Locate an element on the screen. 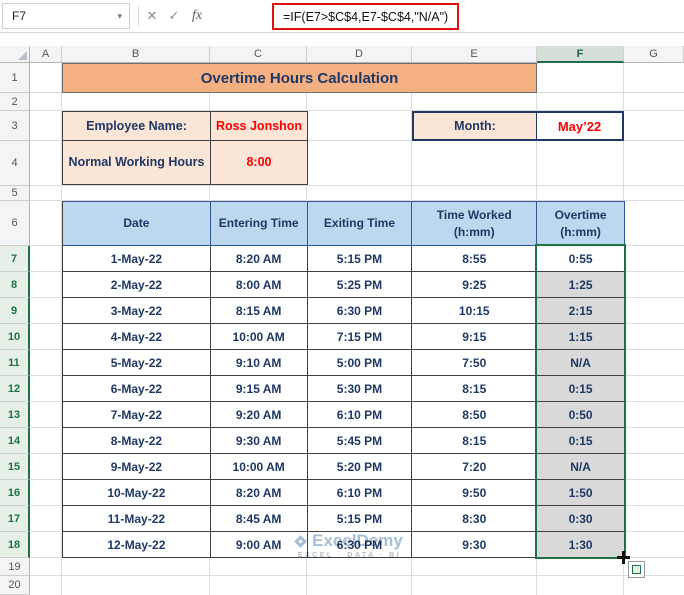  row-header-18: 18 is located at coordinates (15, 545).